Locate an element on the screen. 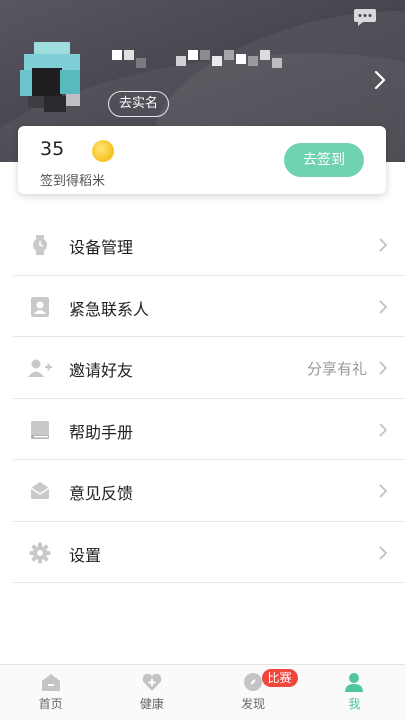 This screenshot has width=405, height=720. mail-icon is located at coordinates (40, 490).